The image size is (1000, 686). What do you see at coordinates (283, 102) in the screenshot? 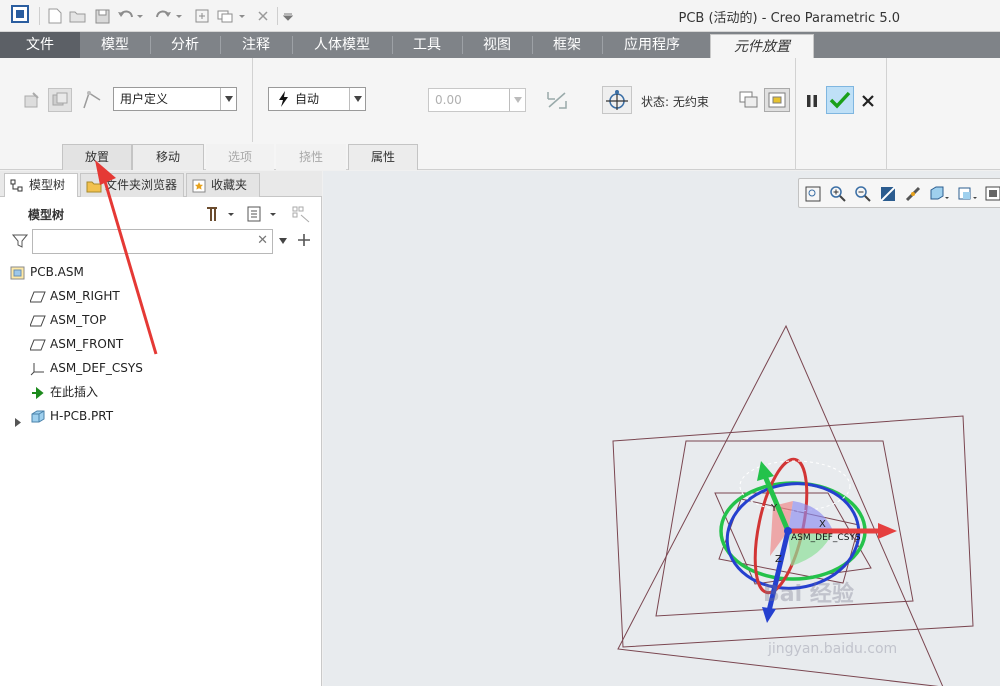
I see `lightning-icon` at bounding box center [283, 102].